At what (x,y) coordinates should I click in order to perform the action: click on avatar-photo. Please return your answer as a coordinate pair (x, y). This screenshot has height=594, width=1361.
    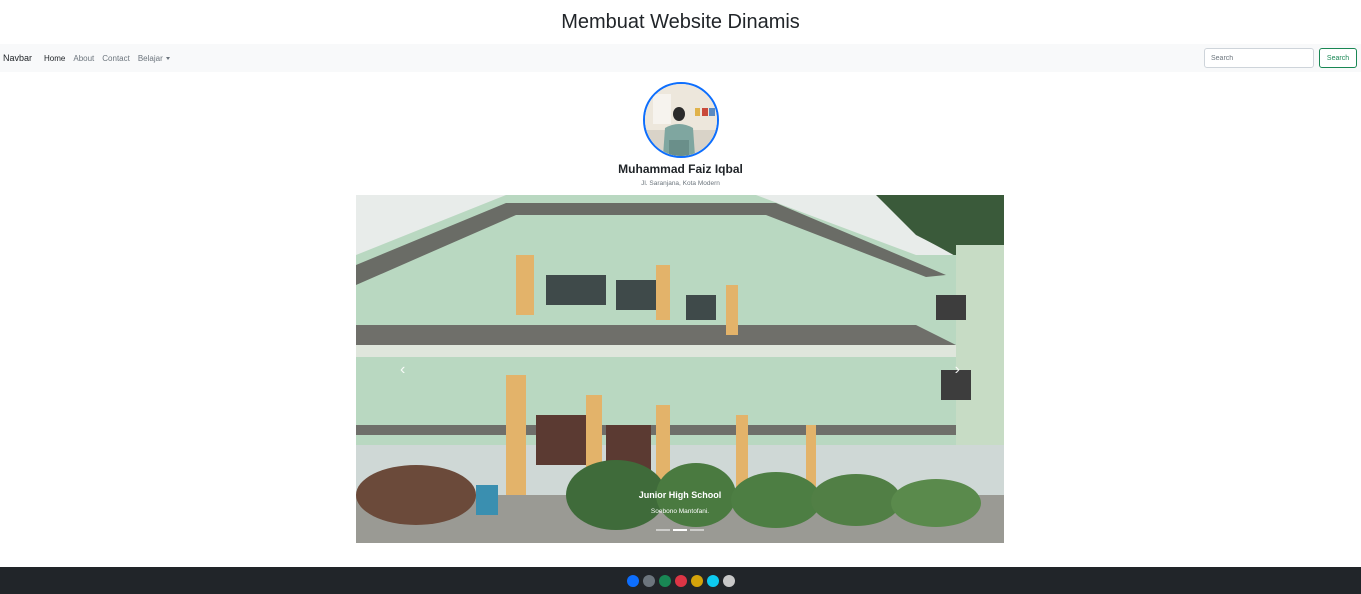
    Looking at the image, I should click on (680, 120).